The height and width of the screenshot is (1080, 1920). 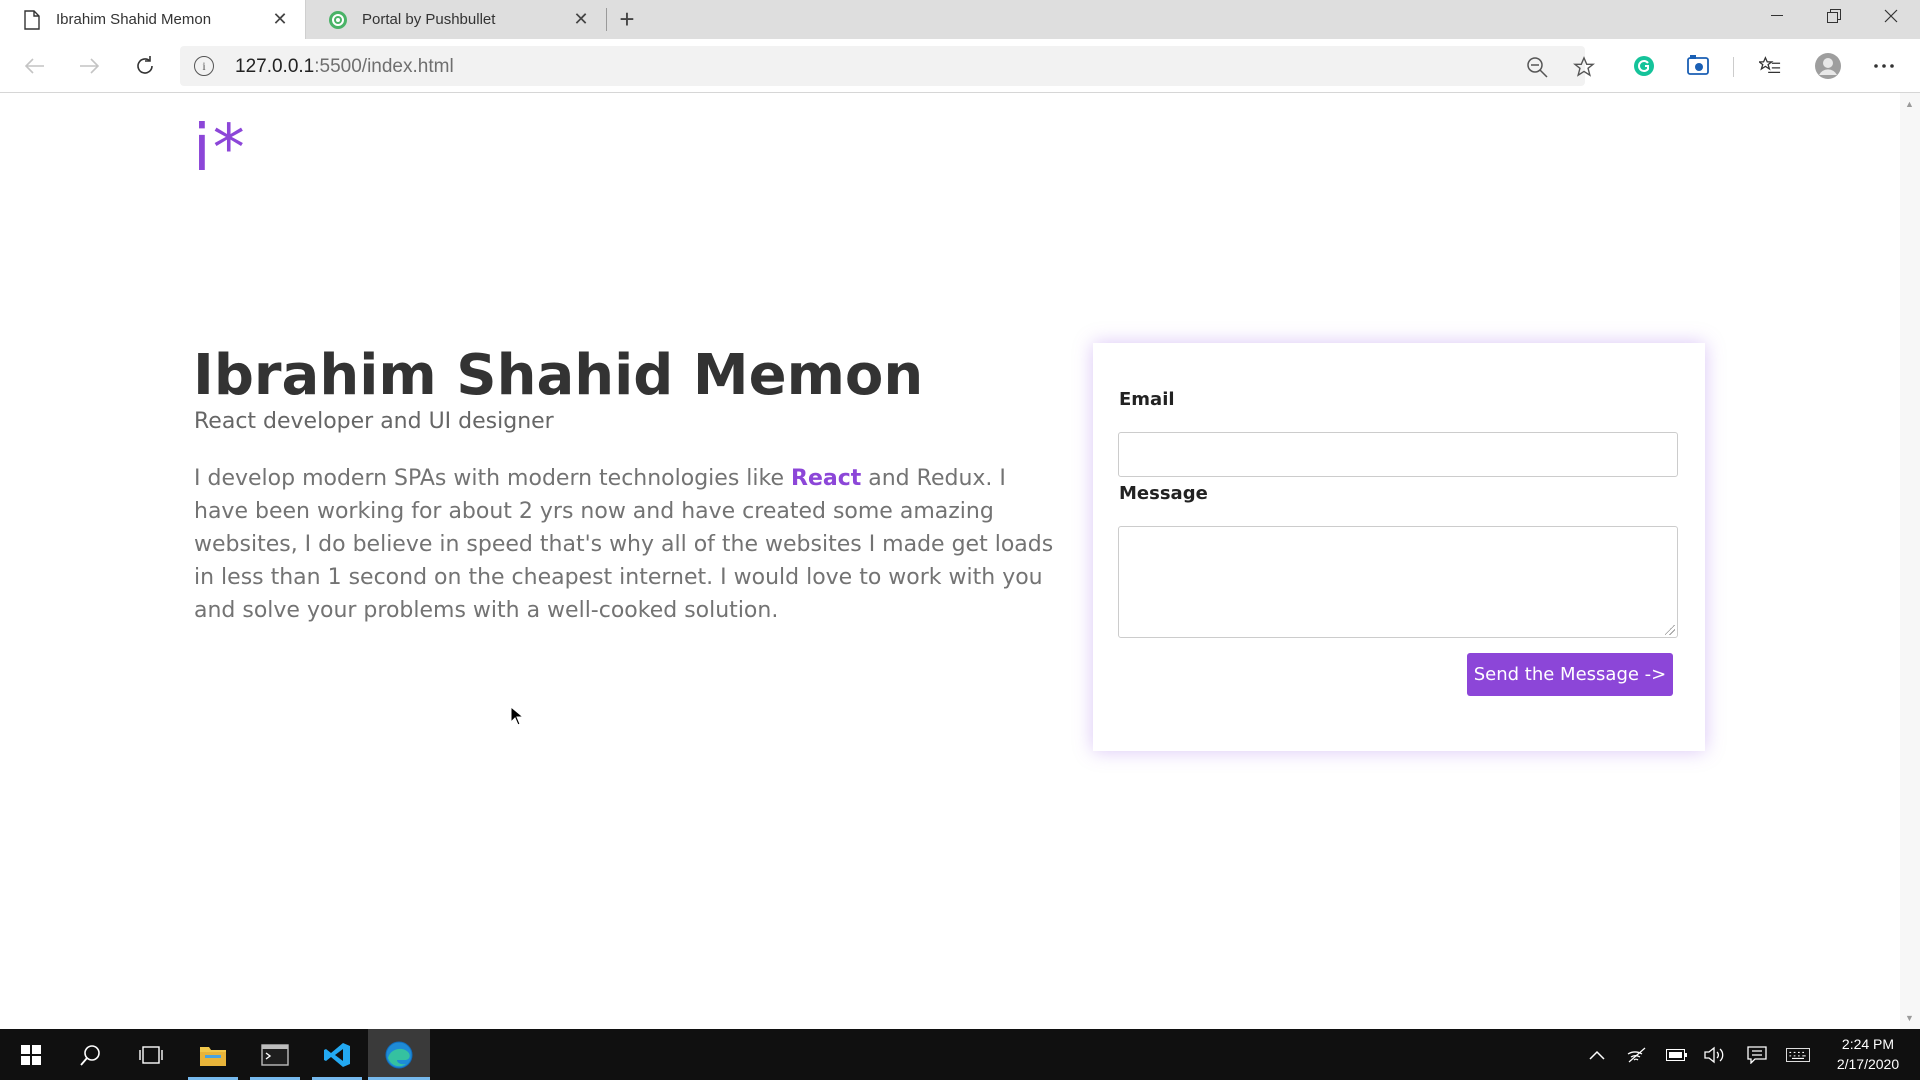 What do you see at coordinates (1597, 1055) in the screenshot?
I see `chevron-up-icon` at bounding box center [1597, 1055].